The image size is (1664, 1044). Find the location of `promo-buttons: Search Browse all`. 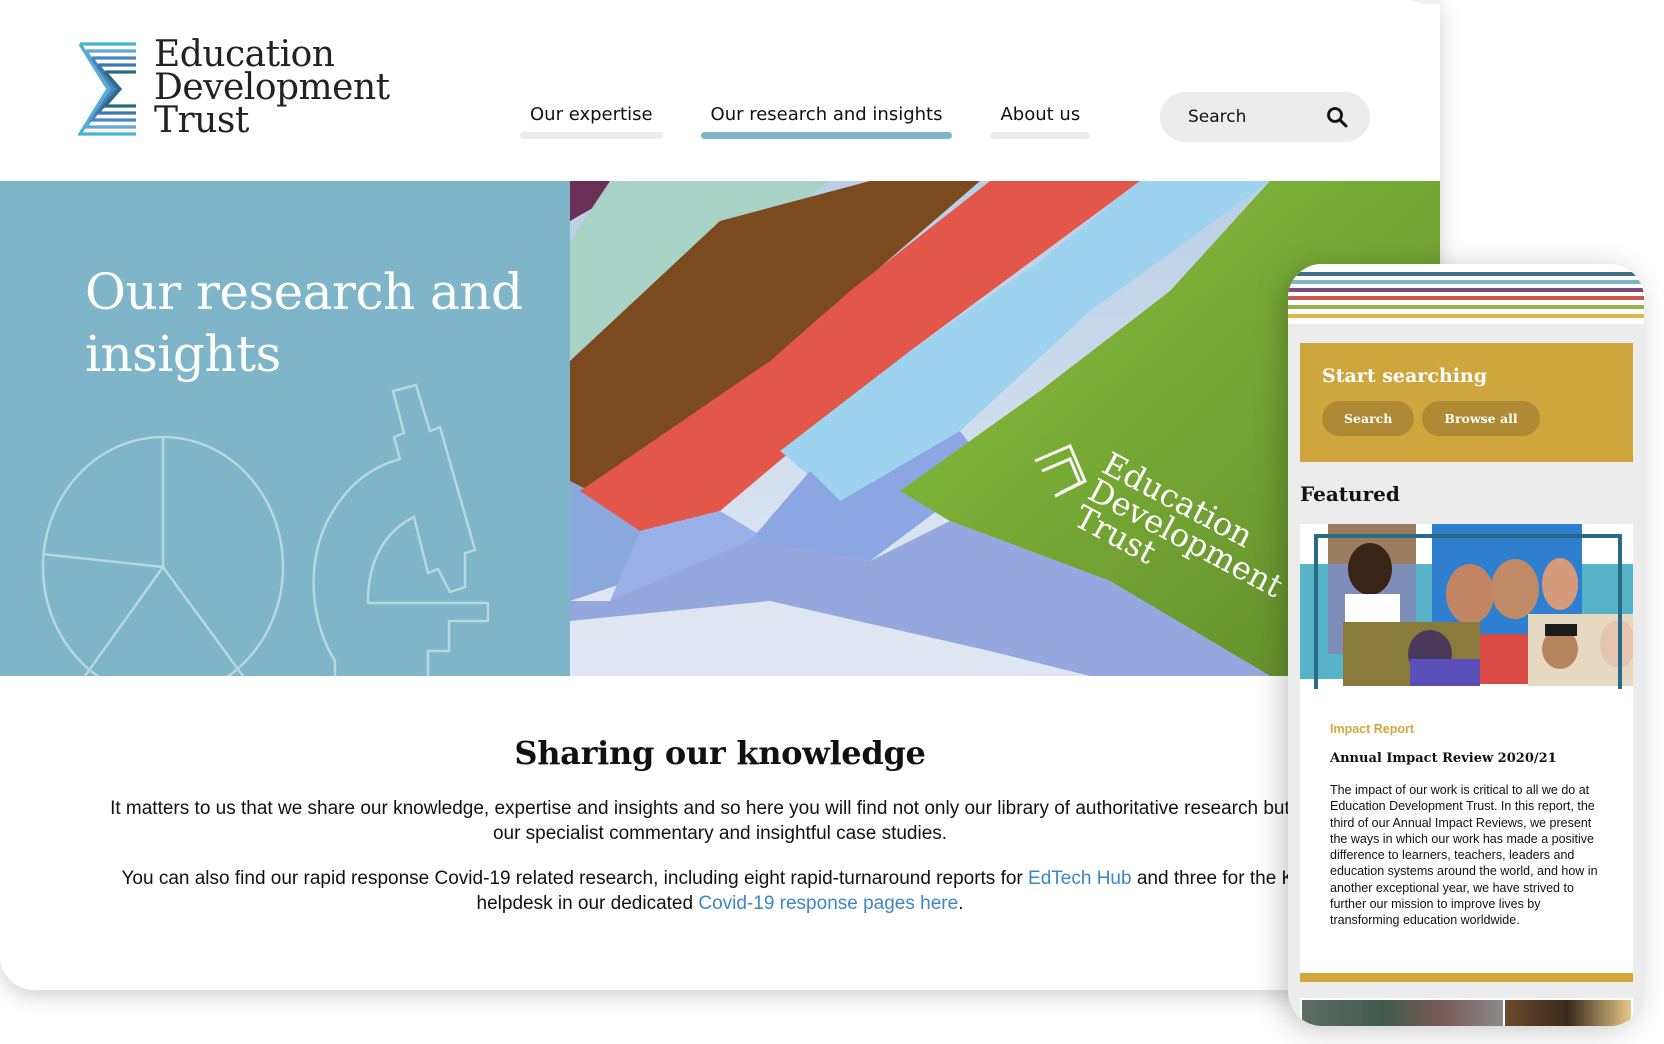

promo-buttons: Search Browse all is located at coordinates (1466, 418).